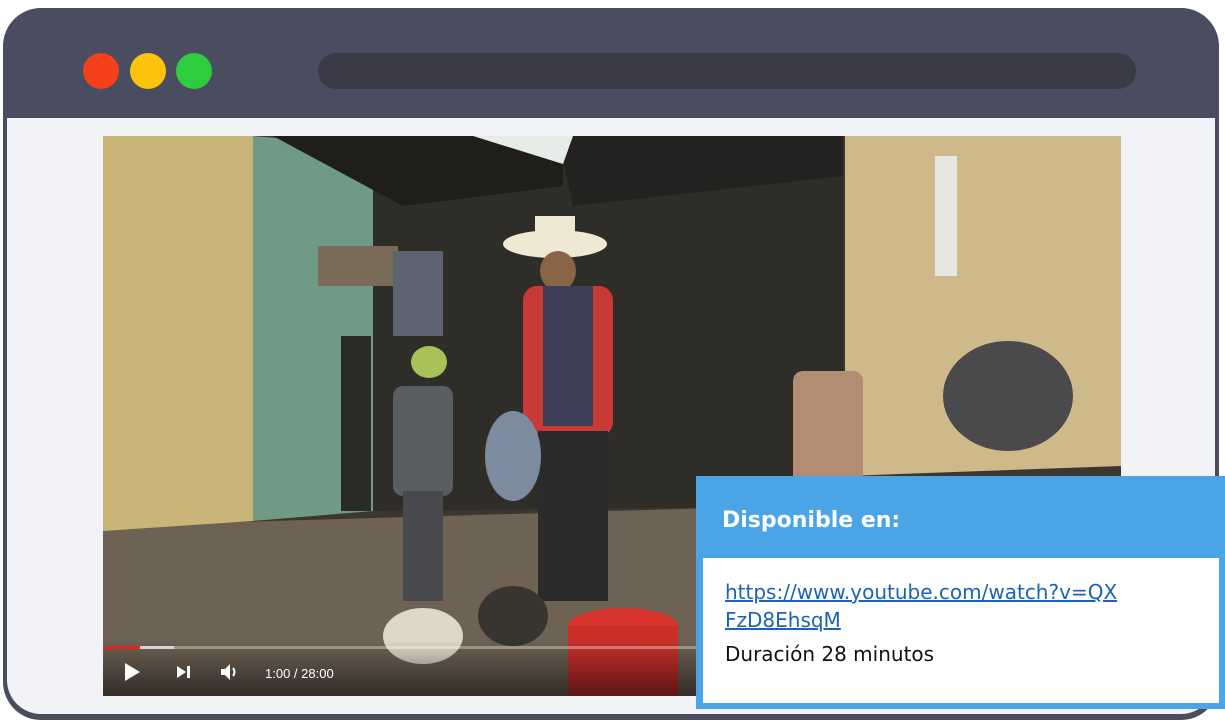 This screenshot has width=1225, height=722. Describe the element at coordinates (194, 71) in the screenshot. I see `maximize-window-button` at that location.